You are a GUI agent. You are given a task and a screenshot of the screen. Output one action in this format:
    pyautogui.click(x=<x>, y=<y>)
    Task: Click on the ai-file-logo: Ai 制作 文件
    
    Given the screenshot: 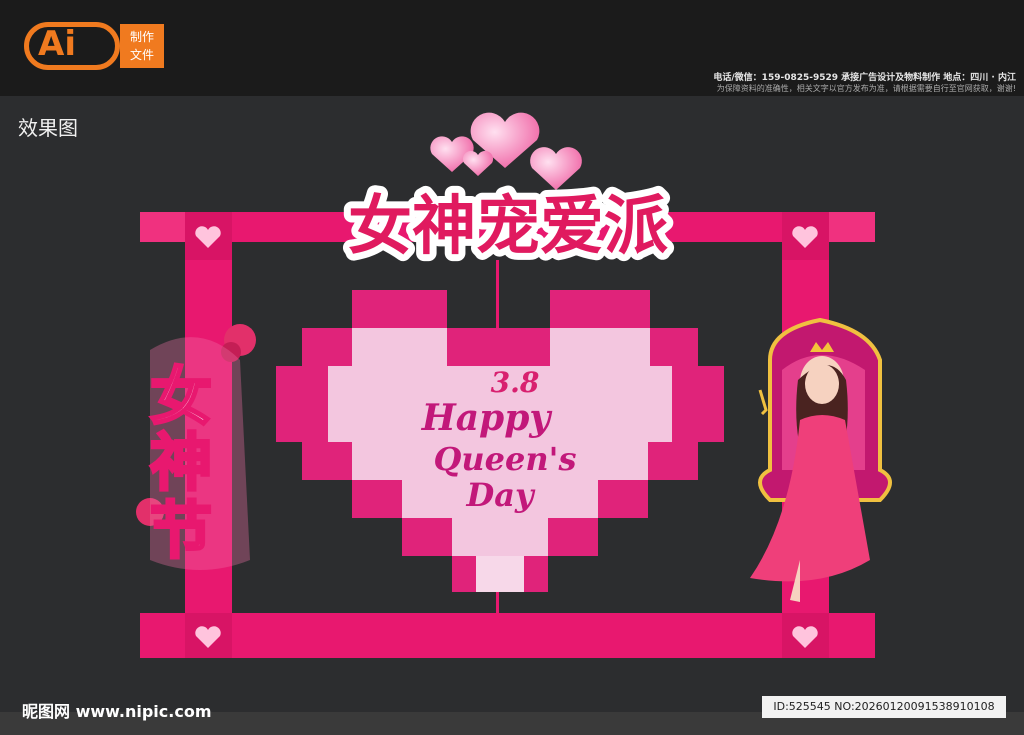 What is the action you would take?
    pyautogui.click(x=94, y=48)
    